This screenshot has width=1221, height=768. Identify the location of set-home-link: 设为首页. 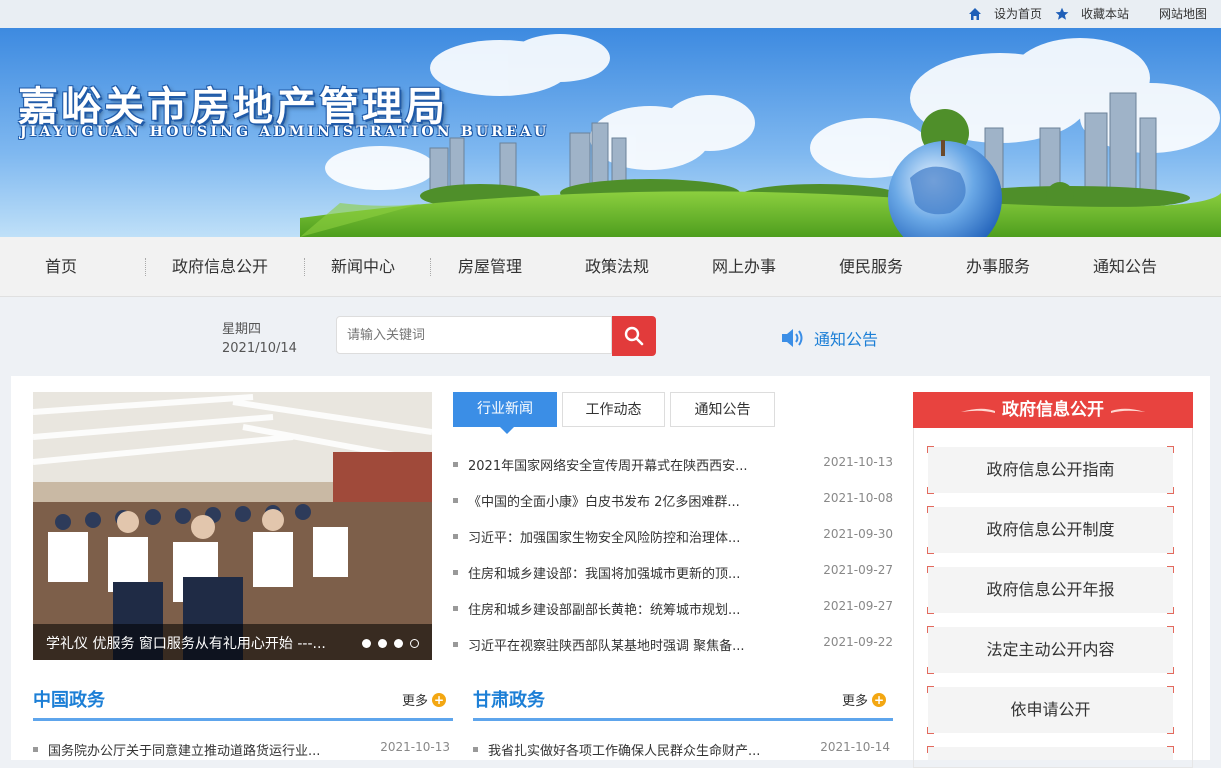
(1005, 13).